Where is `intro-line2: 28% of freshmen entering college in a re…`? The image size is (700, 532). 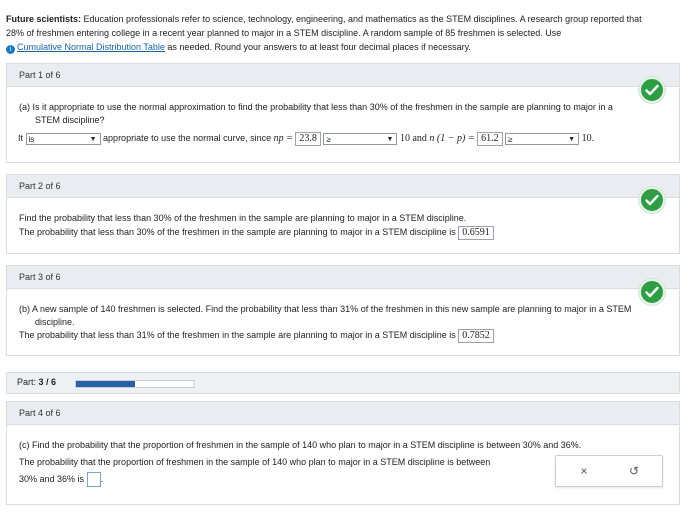
intro-line2: 28% of freshmen entering college in a re… is located at coordinates (284, 33).